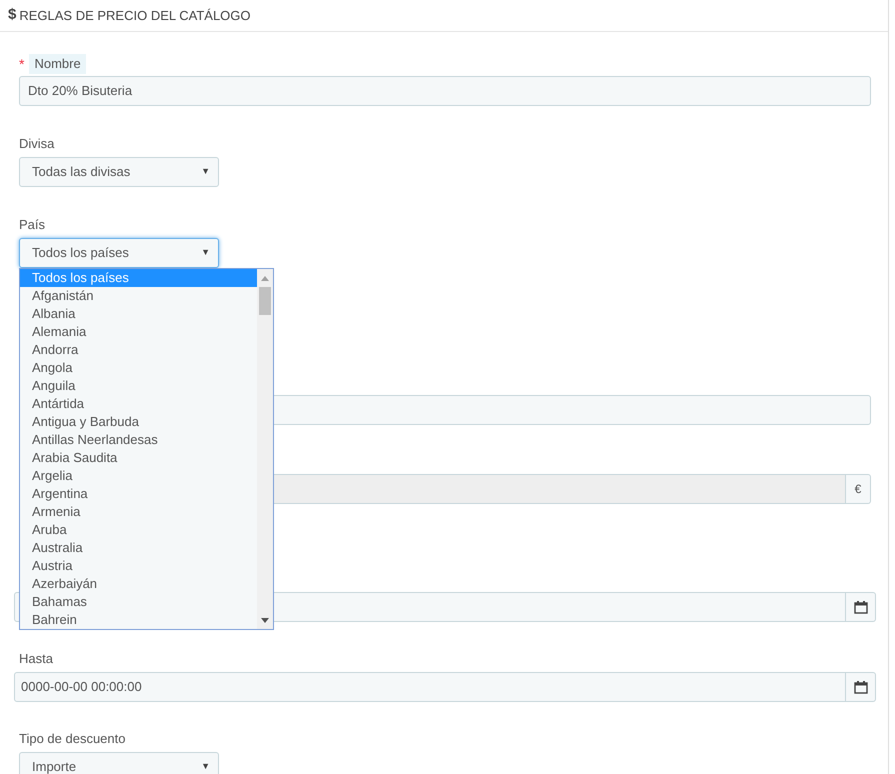 Image resolution: width=895 pixels, height=774 pixels. Describe the element at coordinates (138, 566) in the screenshot. I see `country-option: Austria` at that location.